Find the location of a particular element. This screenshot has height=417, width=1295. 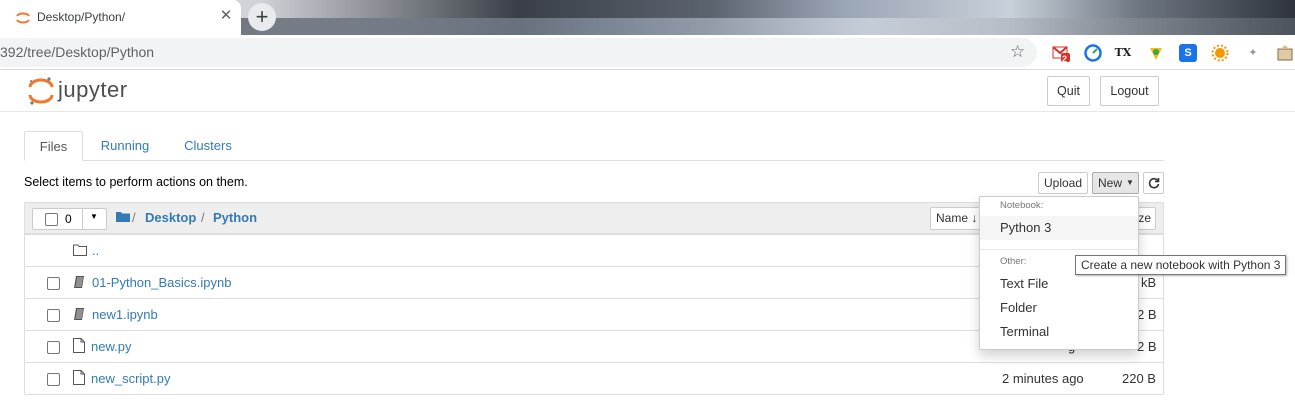

tab-clusters: Clusters is located at coordinates (208, 146).